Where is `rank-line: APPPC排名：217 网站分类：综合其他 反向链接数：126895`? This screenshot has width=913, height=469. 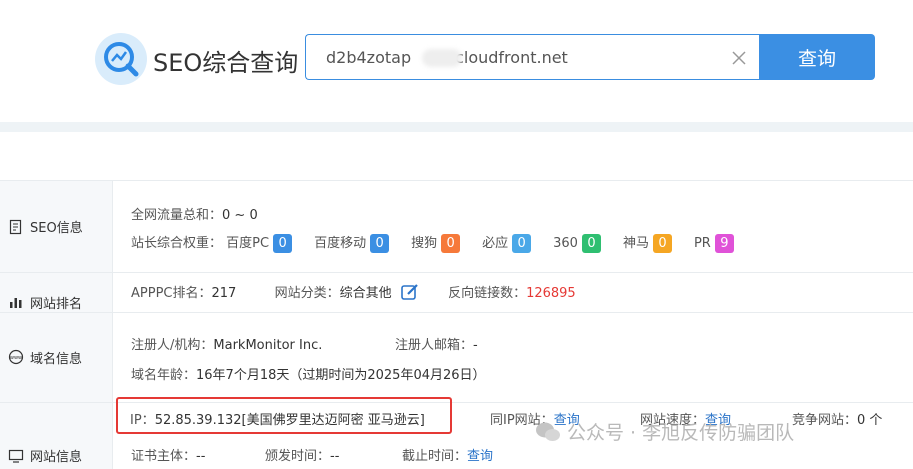
rank-line: APPPC排名：217 网站分类：综合其他 反向链接数：126895 is located at coordinates (353, 292).